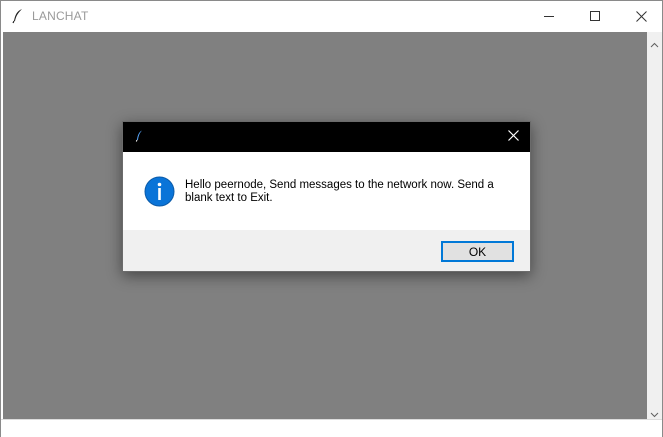 Image resolution: width=663 pixels, height=437 pixels. Describe the element at coordinates (60, 16) in the screenshot. I see `window-title: LANCHAT` at that location.